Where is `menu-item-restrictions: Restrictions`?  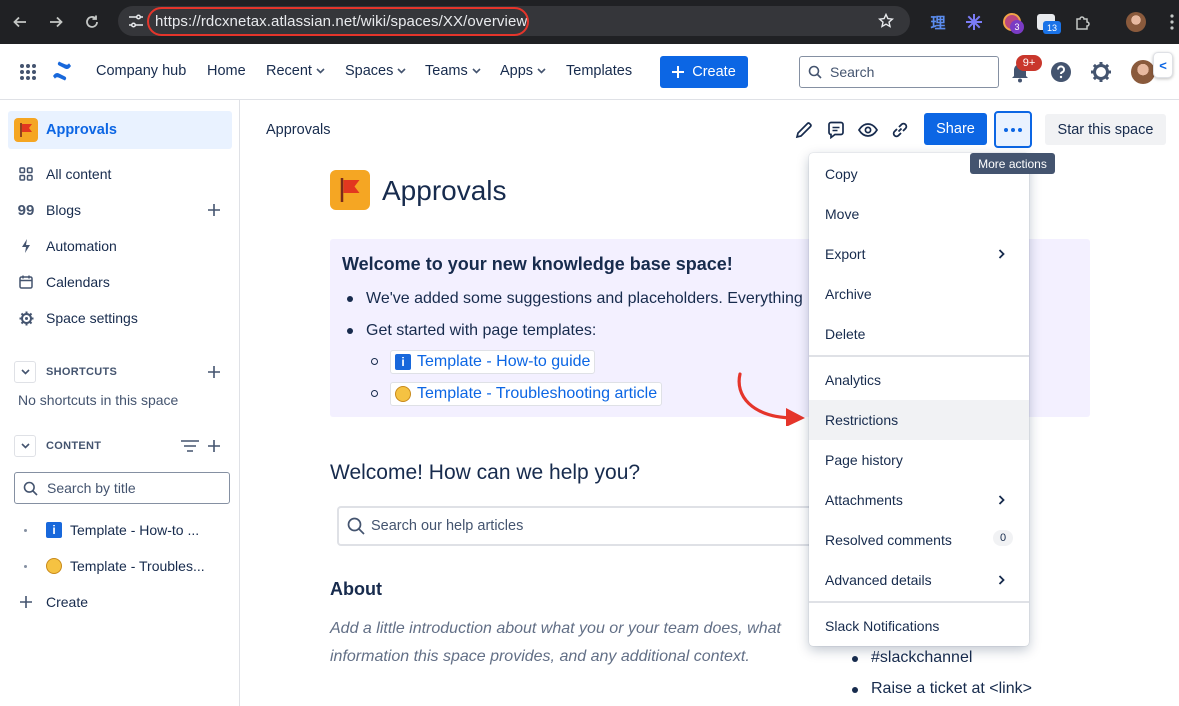
menu-item-restrictions: Restrictions is located at coordinates (919, 420).